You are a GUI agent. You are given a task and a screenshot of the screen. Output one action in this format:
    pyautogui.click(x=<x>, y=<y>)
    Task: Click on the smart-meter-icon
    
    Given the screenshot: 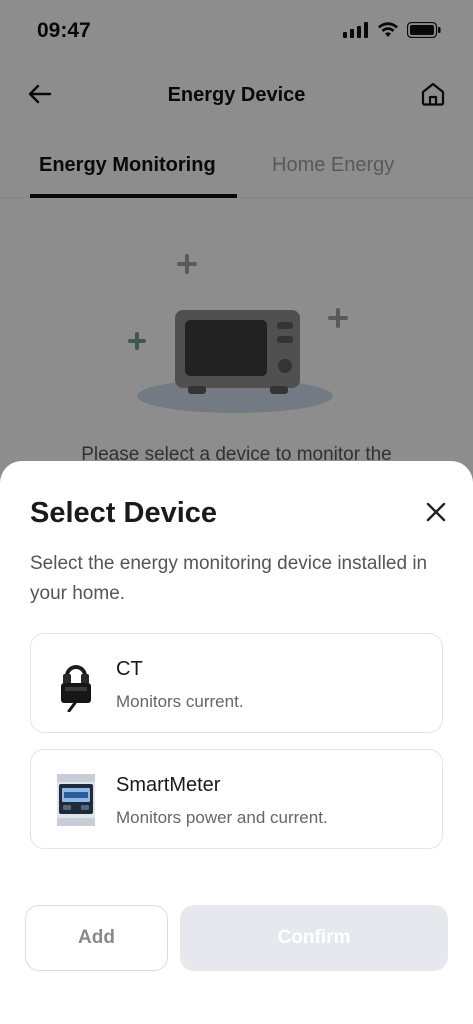 What is the action you would take?
    pyautogui.click(x=76, y=800)
    